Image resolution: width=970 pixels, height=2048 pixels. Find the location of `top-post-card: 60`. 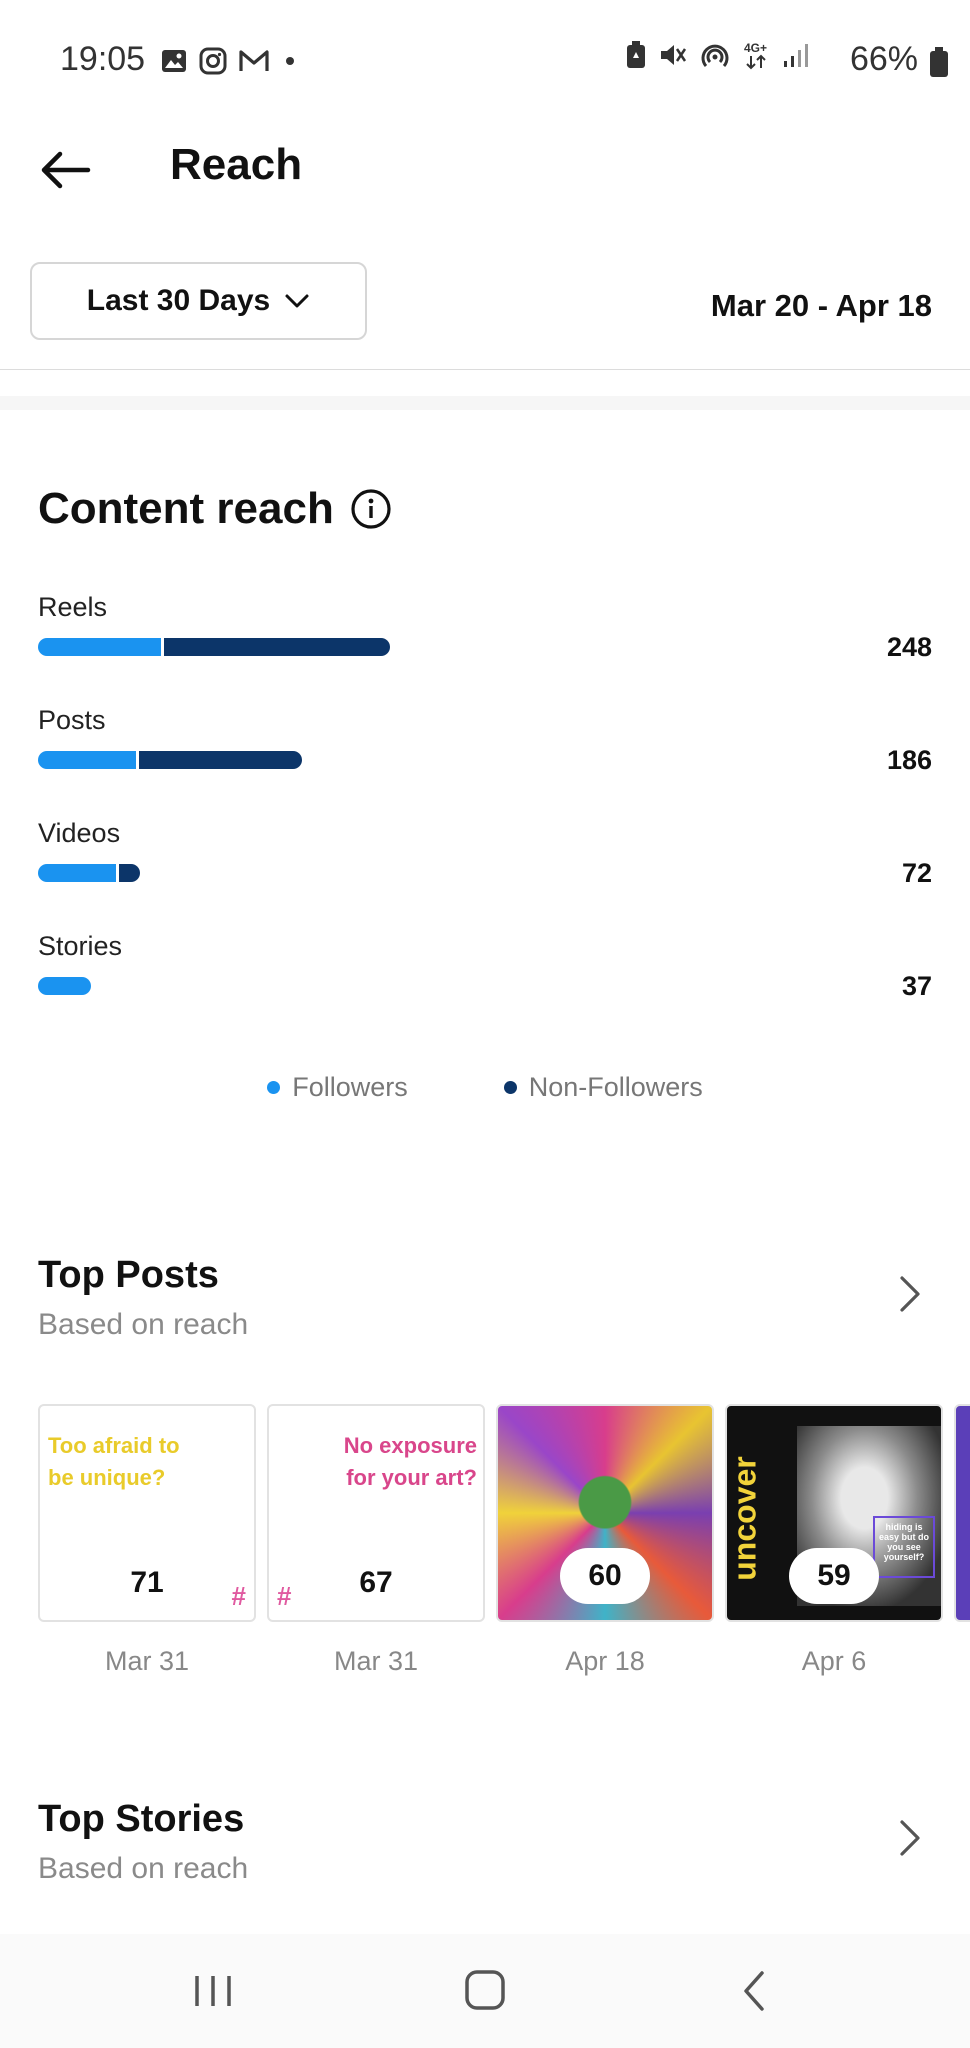

top-post-card: 60 is located at coordinates (605, 1513).